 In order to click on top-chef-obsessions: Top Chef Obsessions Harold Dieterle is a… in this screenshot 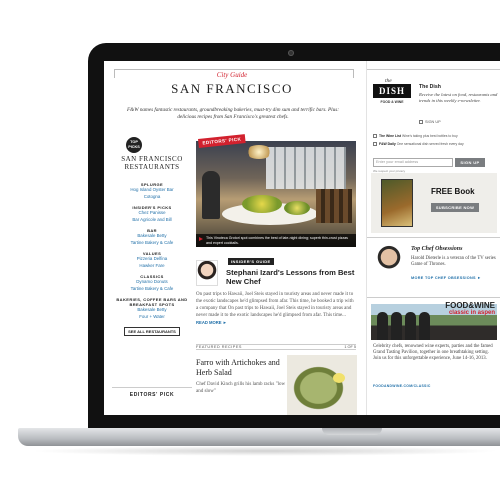, I will do `click(433, 265)`.